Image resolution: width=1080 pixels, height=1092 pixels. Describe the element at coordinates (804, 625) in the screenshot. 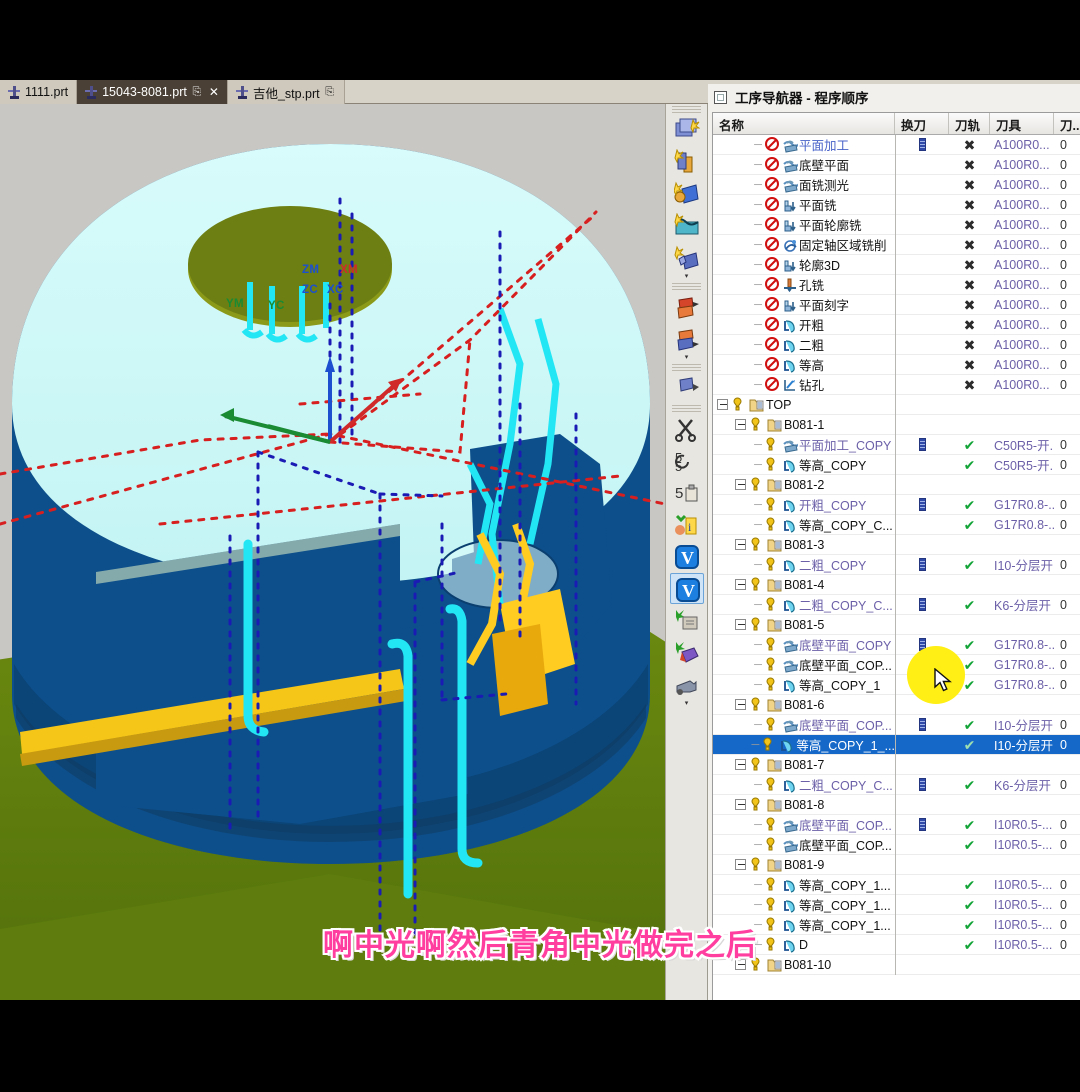

I see `tree-row-name-cell: B081-5` at that location.